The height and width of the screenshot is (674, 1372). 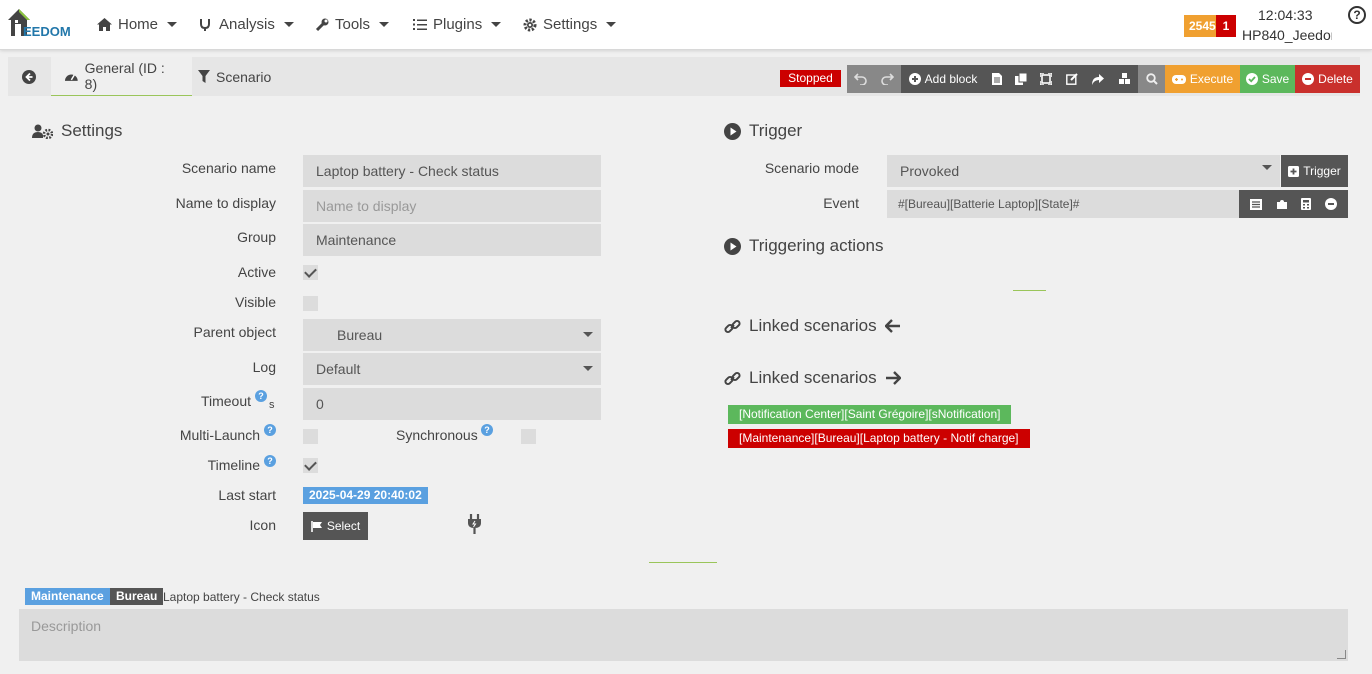 I want to click on duplicate-button, so click(x=1021, y=79).